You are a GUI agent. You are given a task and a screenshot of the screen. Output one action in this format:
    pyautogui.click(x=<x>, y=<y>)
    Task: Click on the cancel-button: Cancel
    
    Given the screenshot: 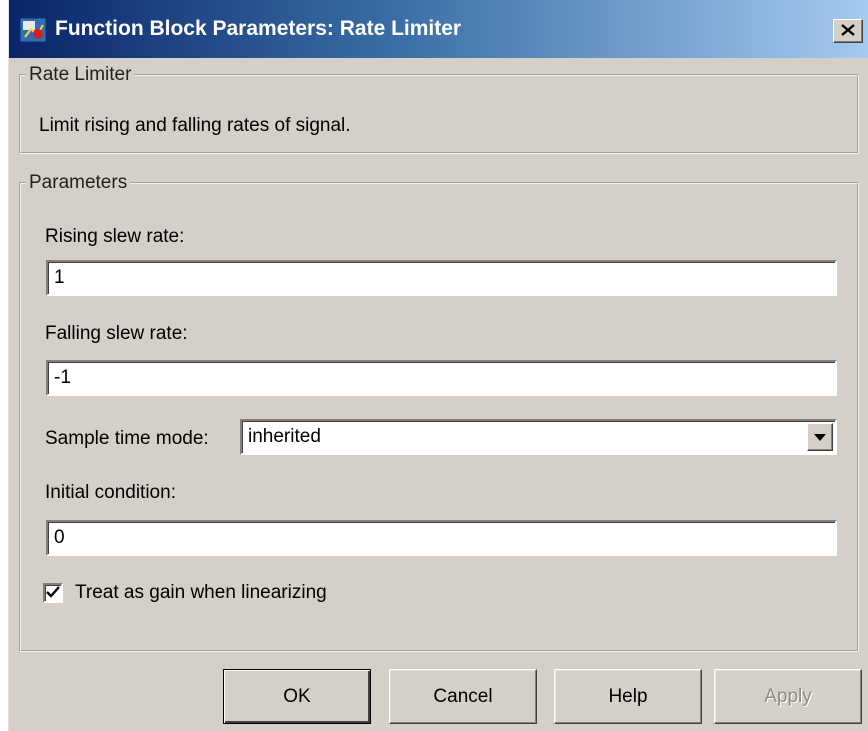 What is the action you would take?
    pyautogui.click(x=463, y=696)
    